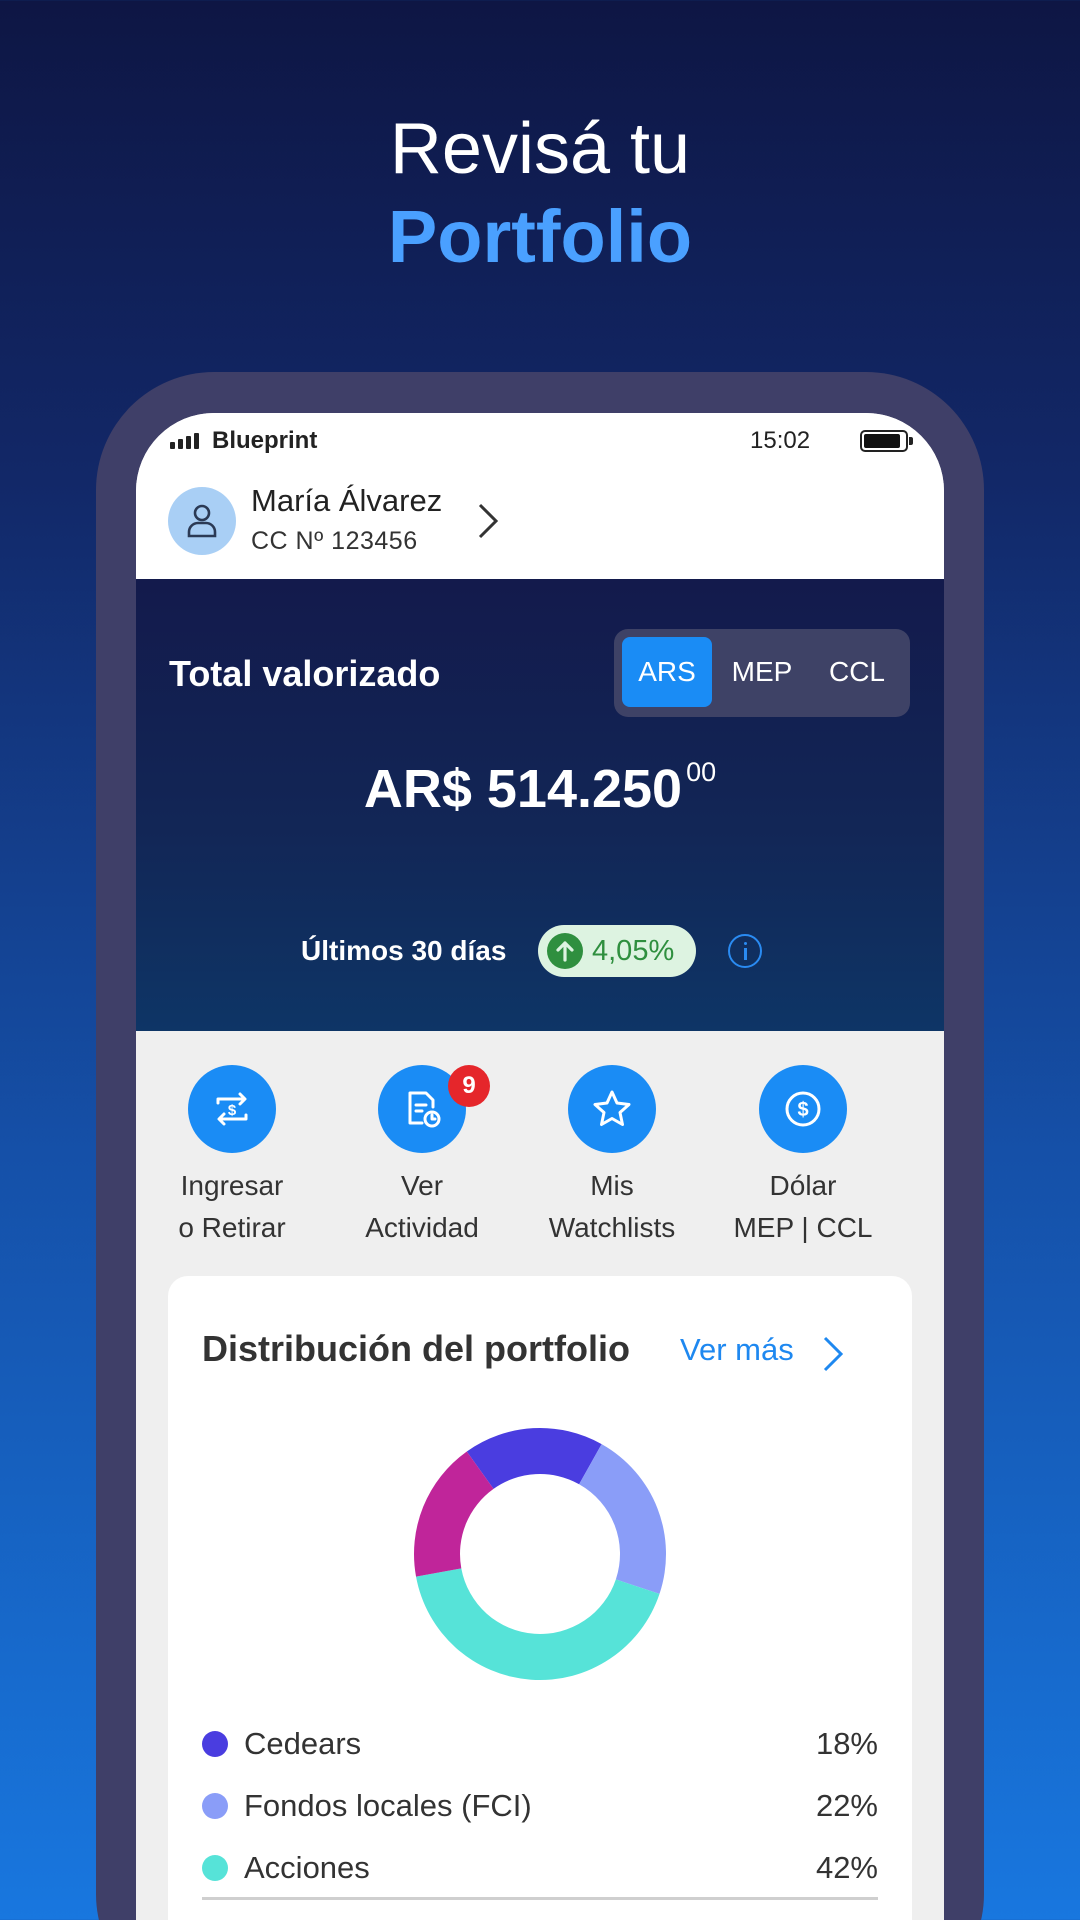  Describe the element at coordinates (612, 1206) in the screenshot. I see `action-label: Mis Watchlists` at that location.